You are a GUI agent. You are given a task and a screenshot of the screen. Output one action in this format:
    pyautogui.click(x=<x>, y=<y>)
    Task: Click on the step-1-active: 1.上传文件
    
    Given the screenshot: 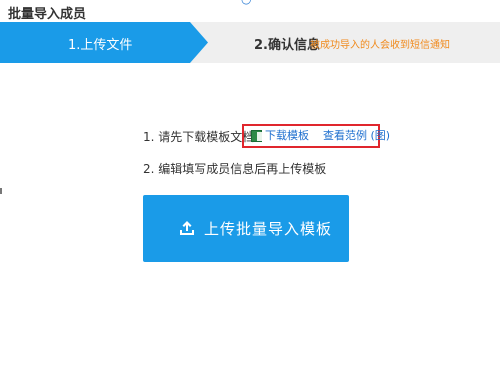 What is the action you would take?
    pyautogui.click(x=105, y=42)
    